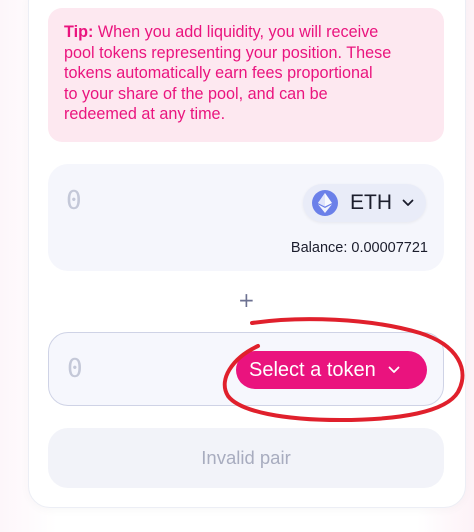 This screenshot has width=474, height=532. I want to click on tip-line-4: to your share of the pool, and can be, so click(196, 93).